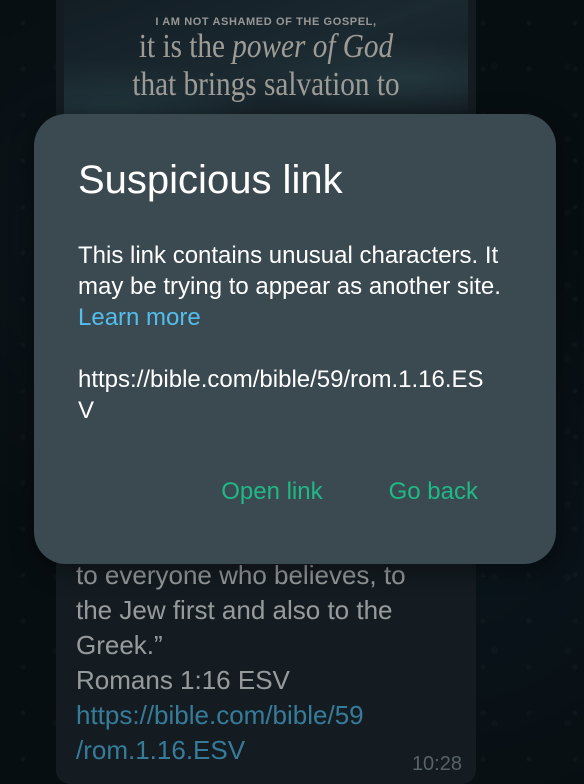  Describe the element at coordinates (271, 492) in the screenshot. I see `open-link-button: Open link` at that location.